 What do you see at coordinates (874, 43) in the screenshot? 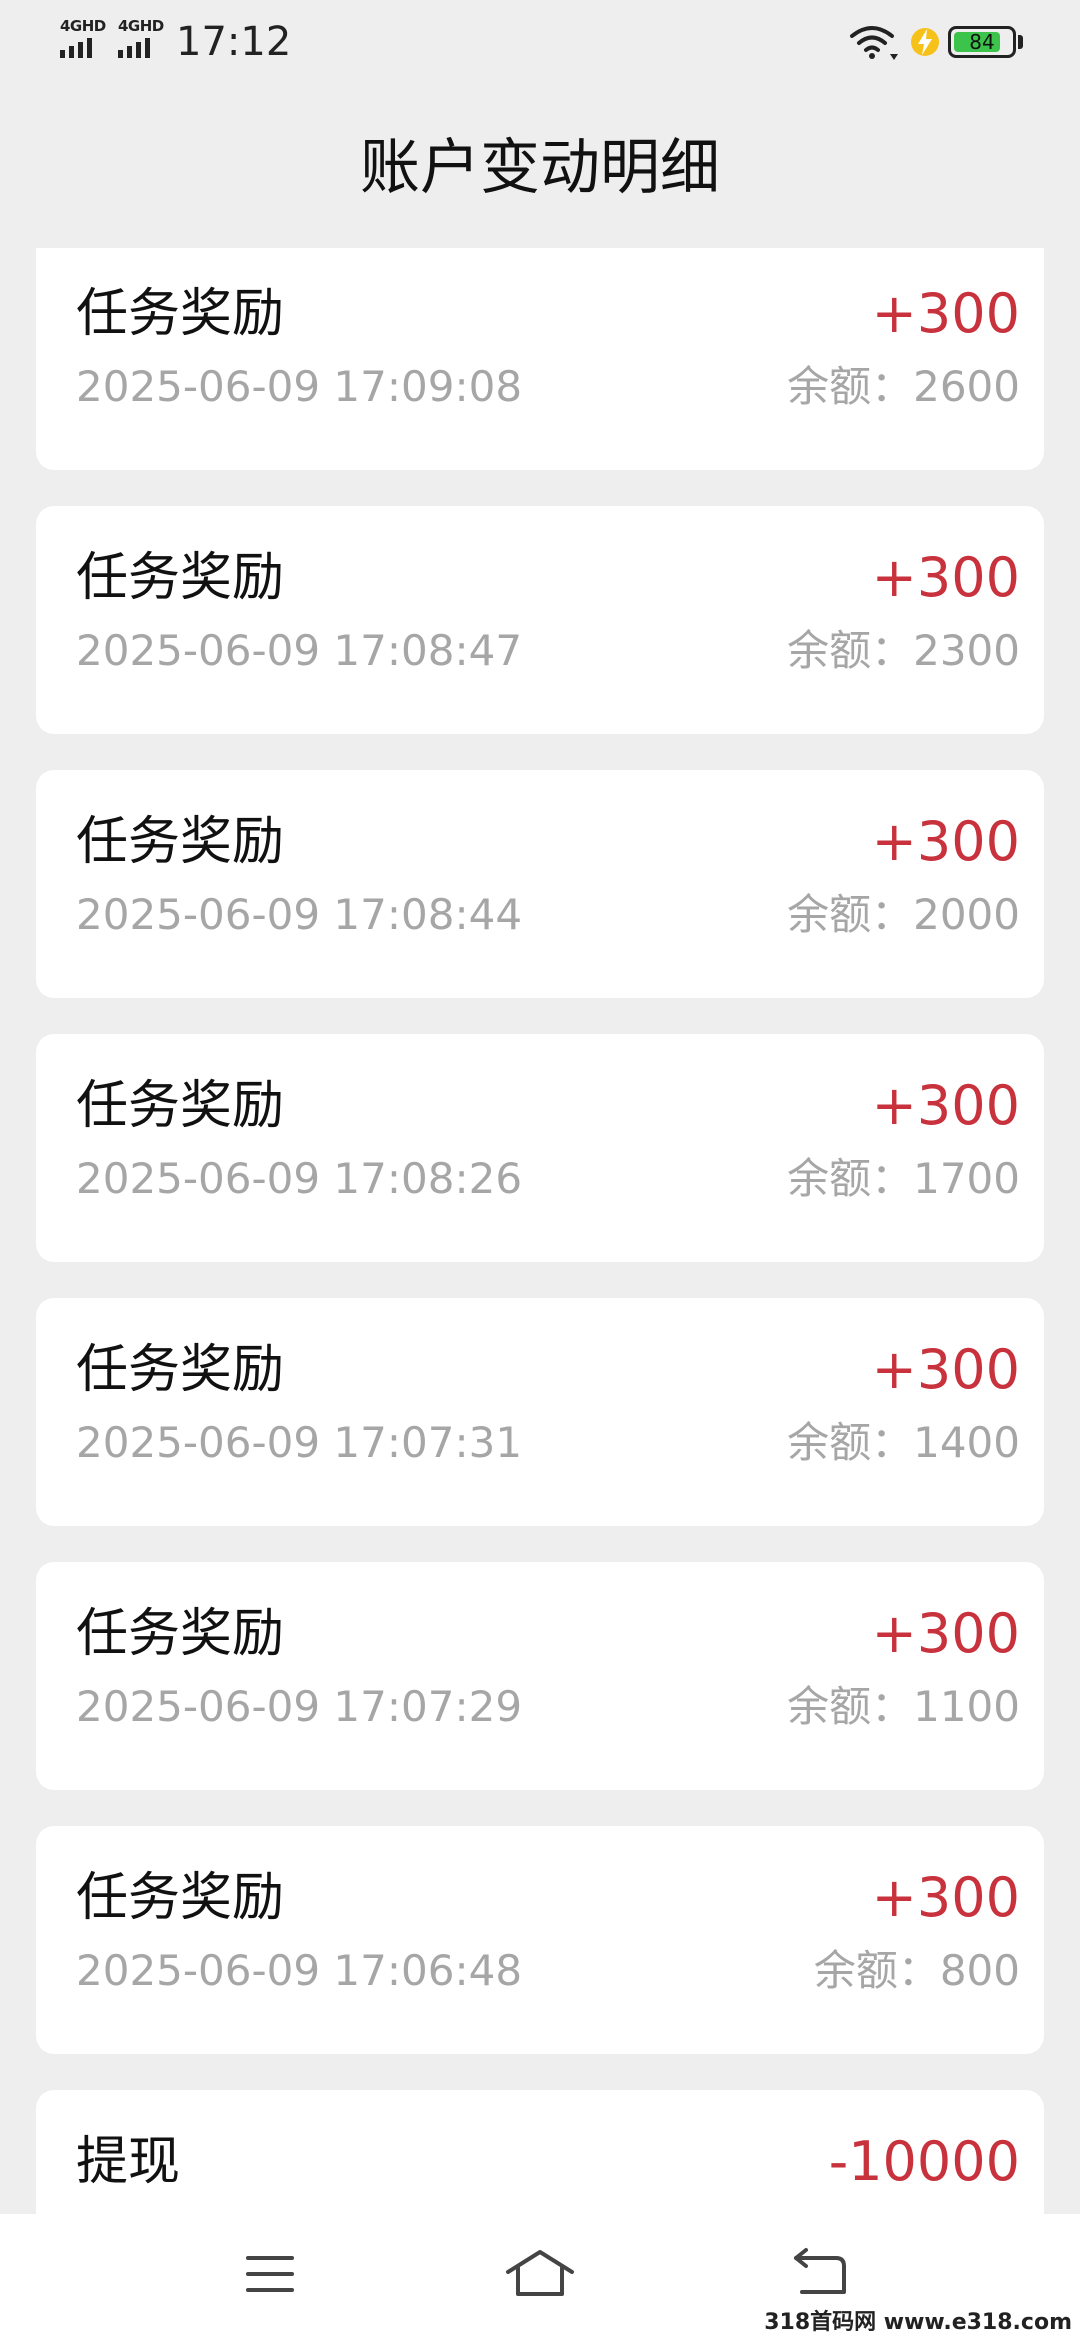
I see `wifi-icon` at bounding box center [874, 43].